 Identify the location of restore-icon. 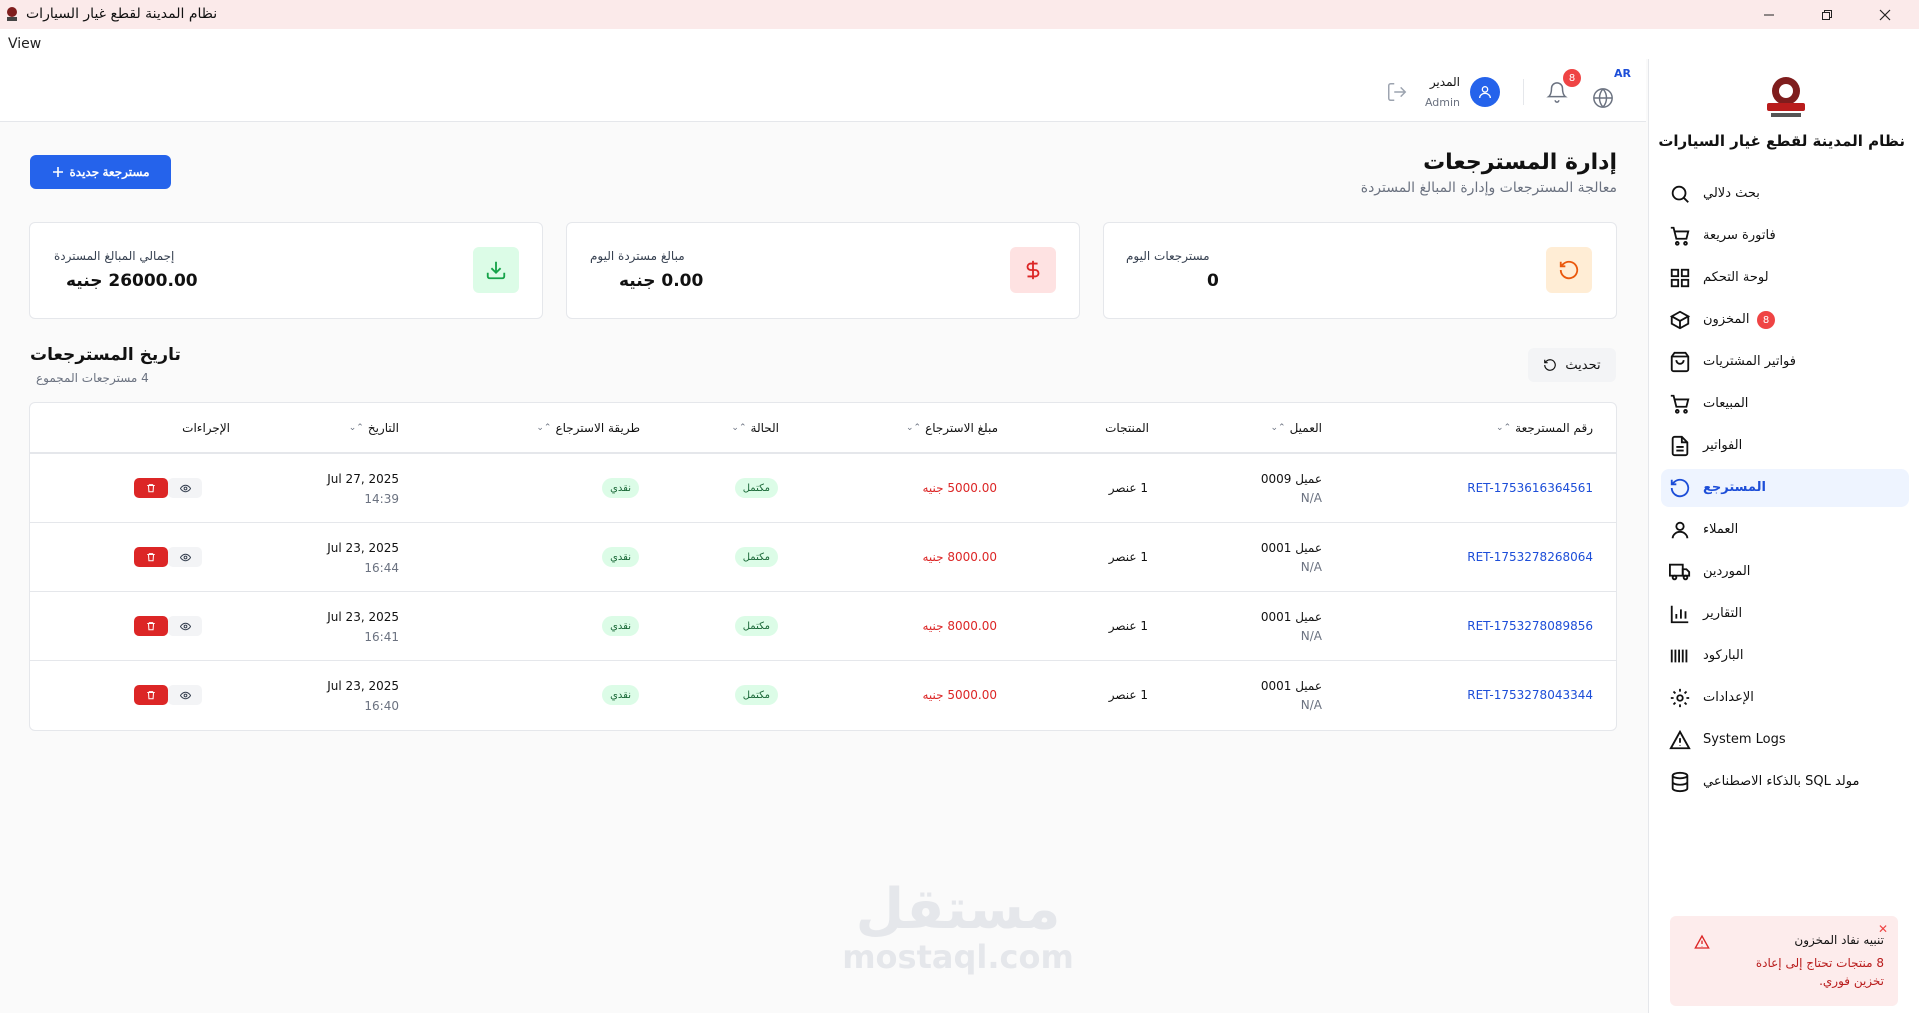
(1827, 14).